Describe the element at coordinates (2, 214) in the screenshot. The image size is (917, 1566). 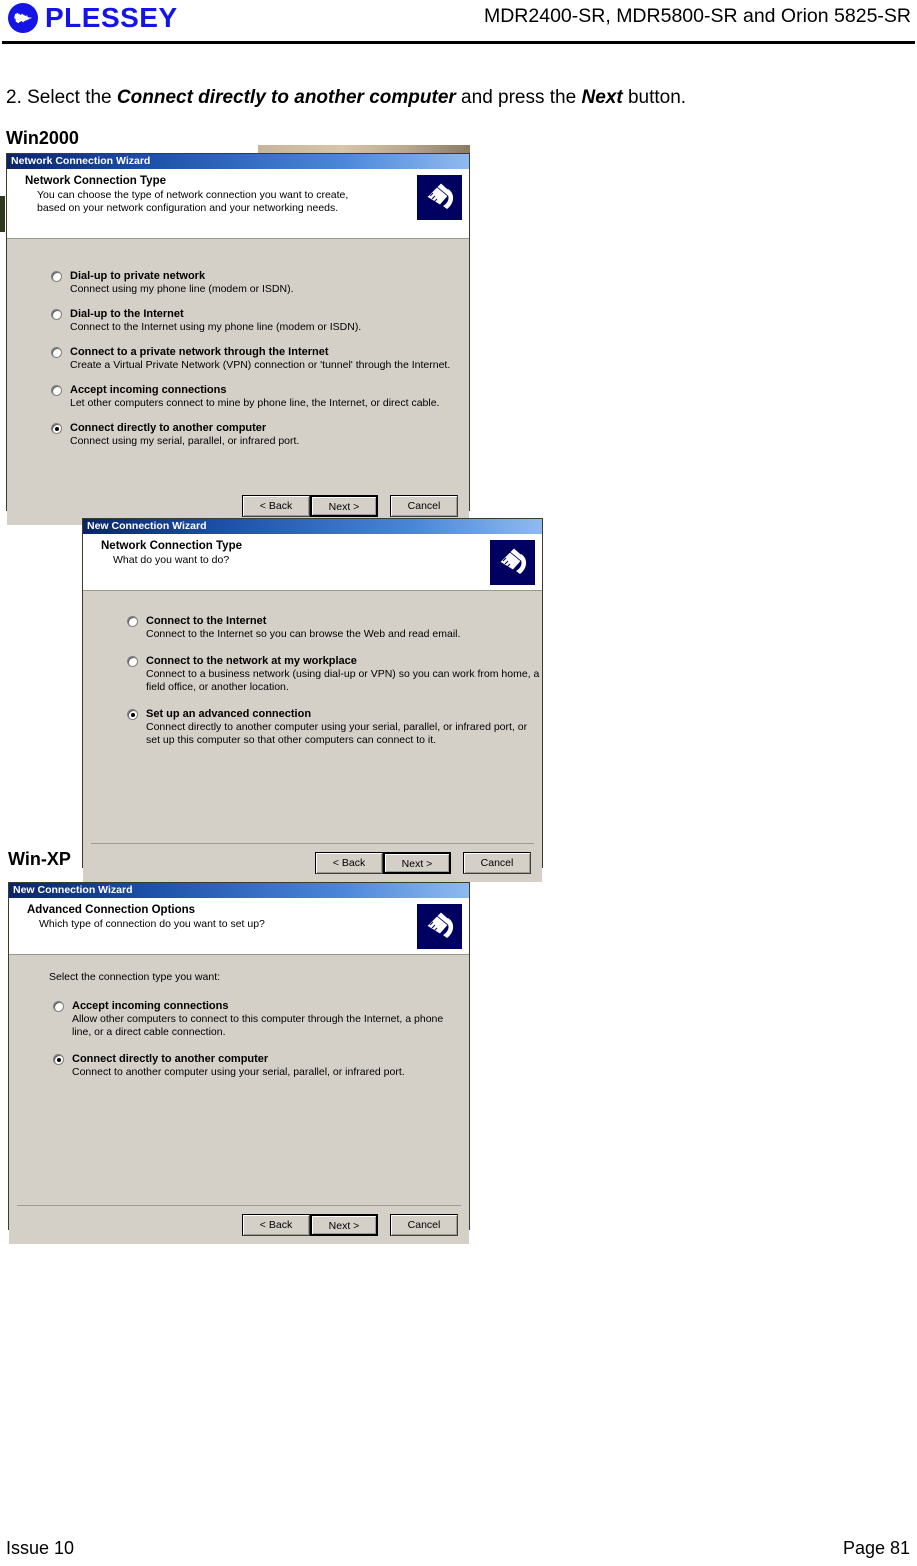
I see `scan-edge-artifact` at that location.